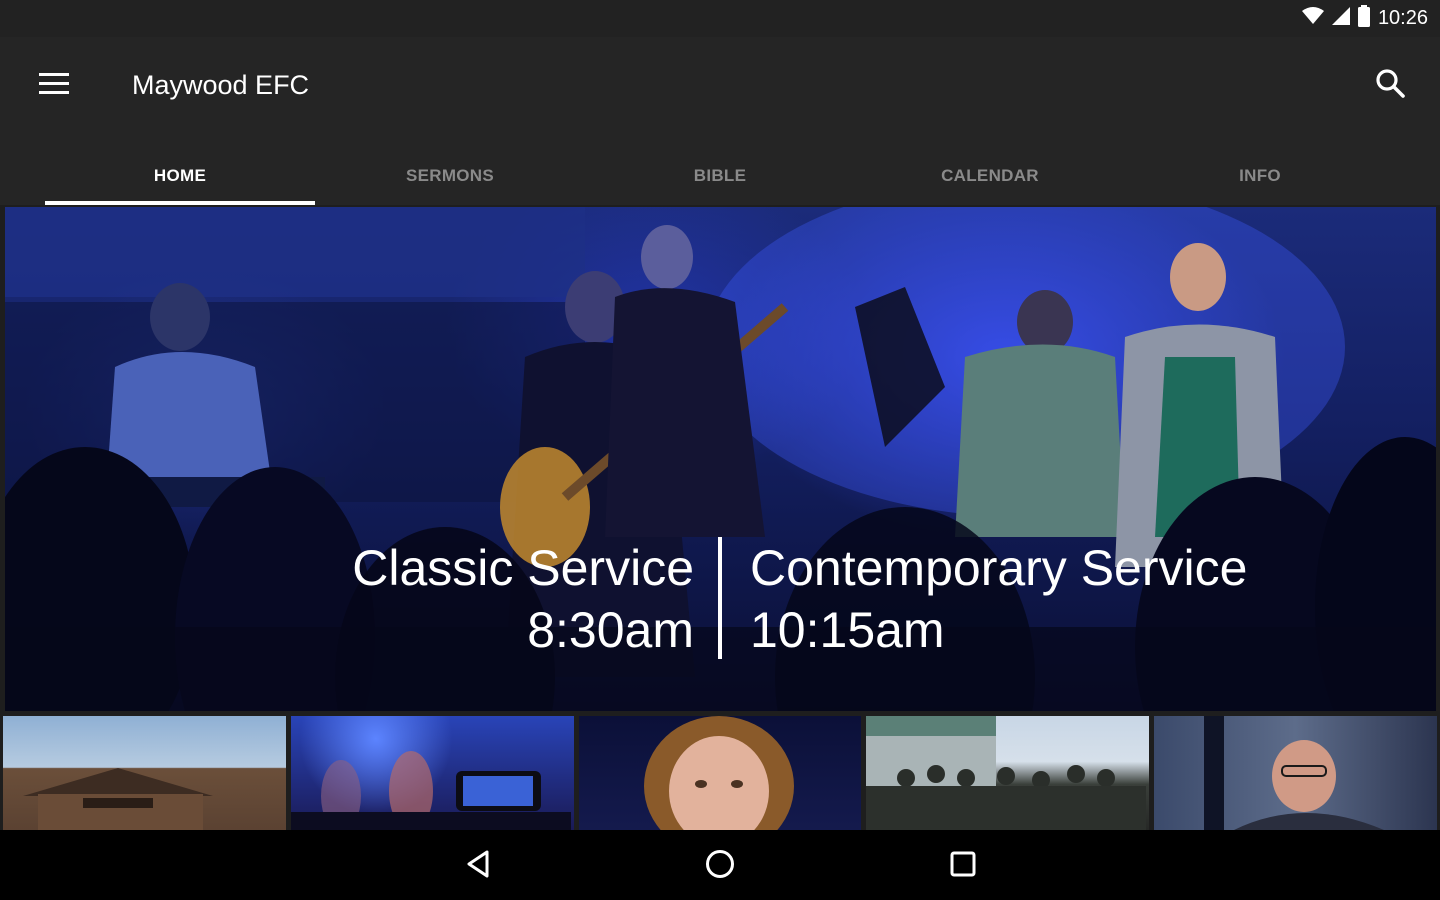  I want to click on status-bar: 10:26, so click(720, 18).